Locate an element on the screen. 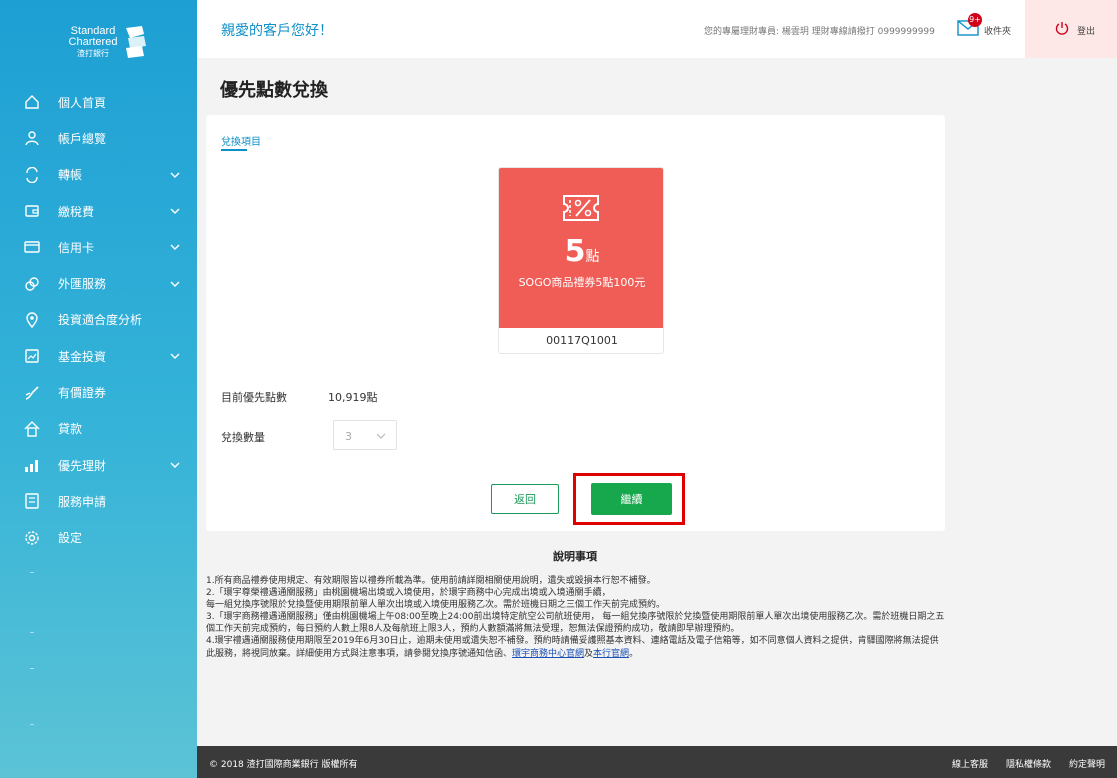  gear-icon is located at coordinates (32, 538).